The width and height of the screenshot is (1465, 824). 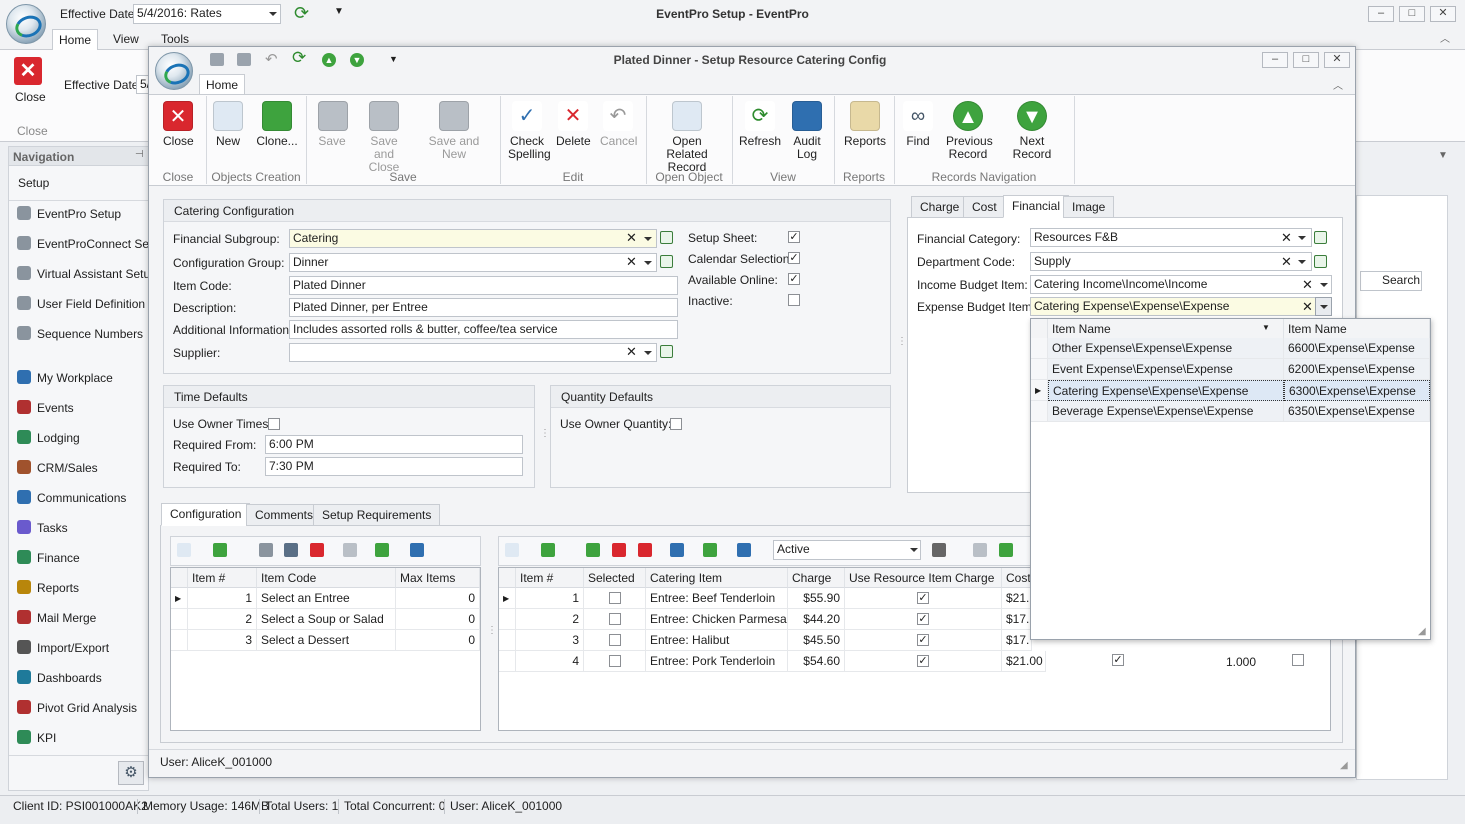 What do you see at coordinates (350, 550) in the screenshot?
I see `refresh-grid-icon` at bounding box center [350, 550].